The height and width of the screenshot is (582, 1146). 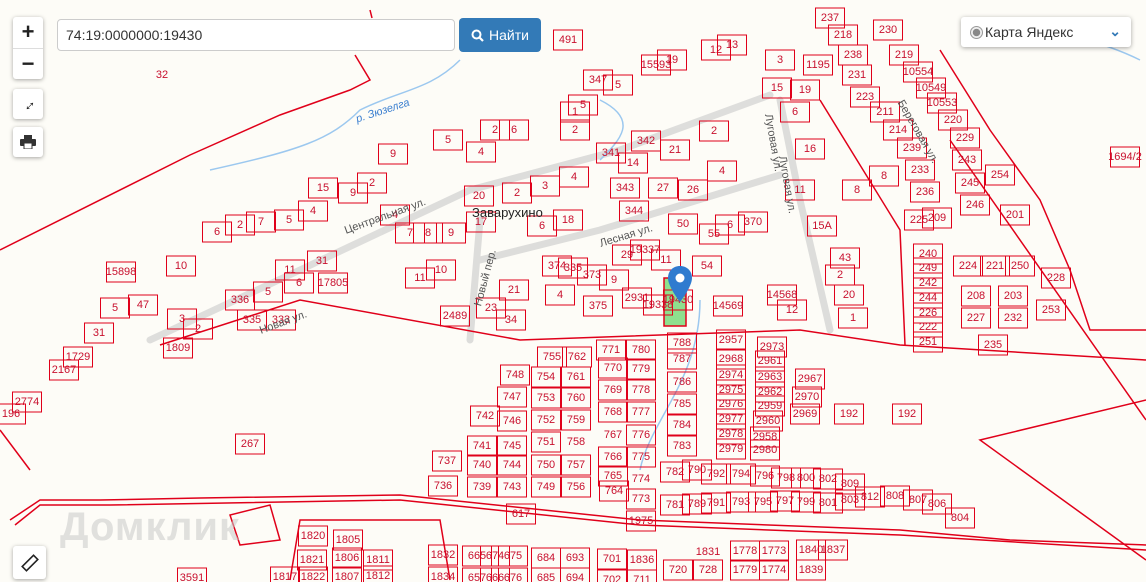 What do you see at coordinates (513, 556) in the screenshot?
I see `parcel-number: 675` at bounding box center [513, 556].